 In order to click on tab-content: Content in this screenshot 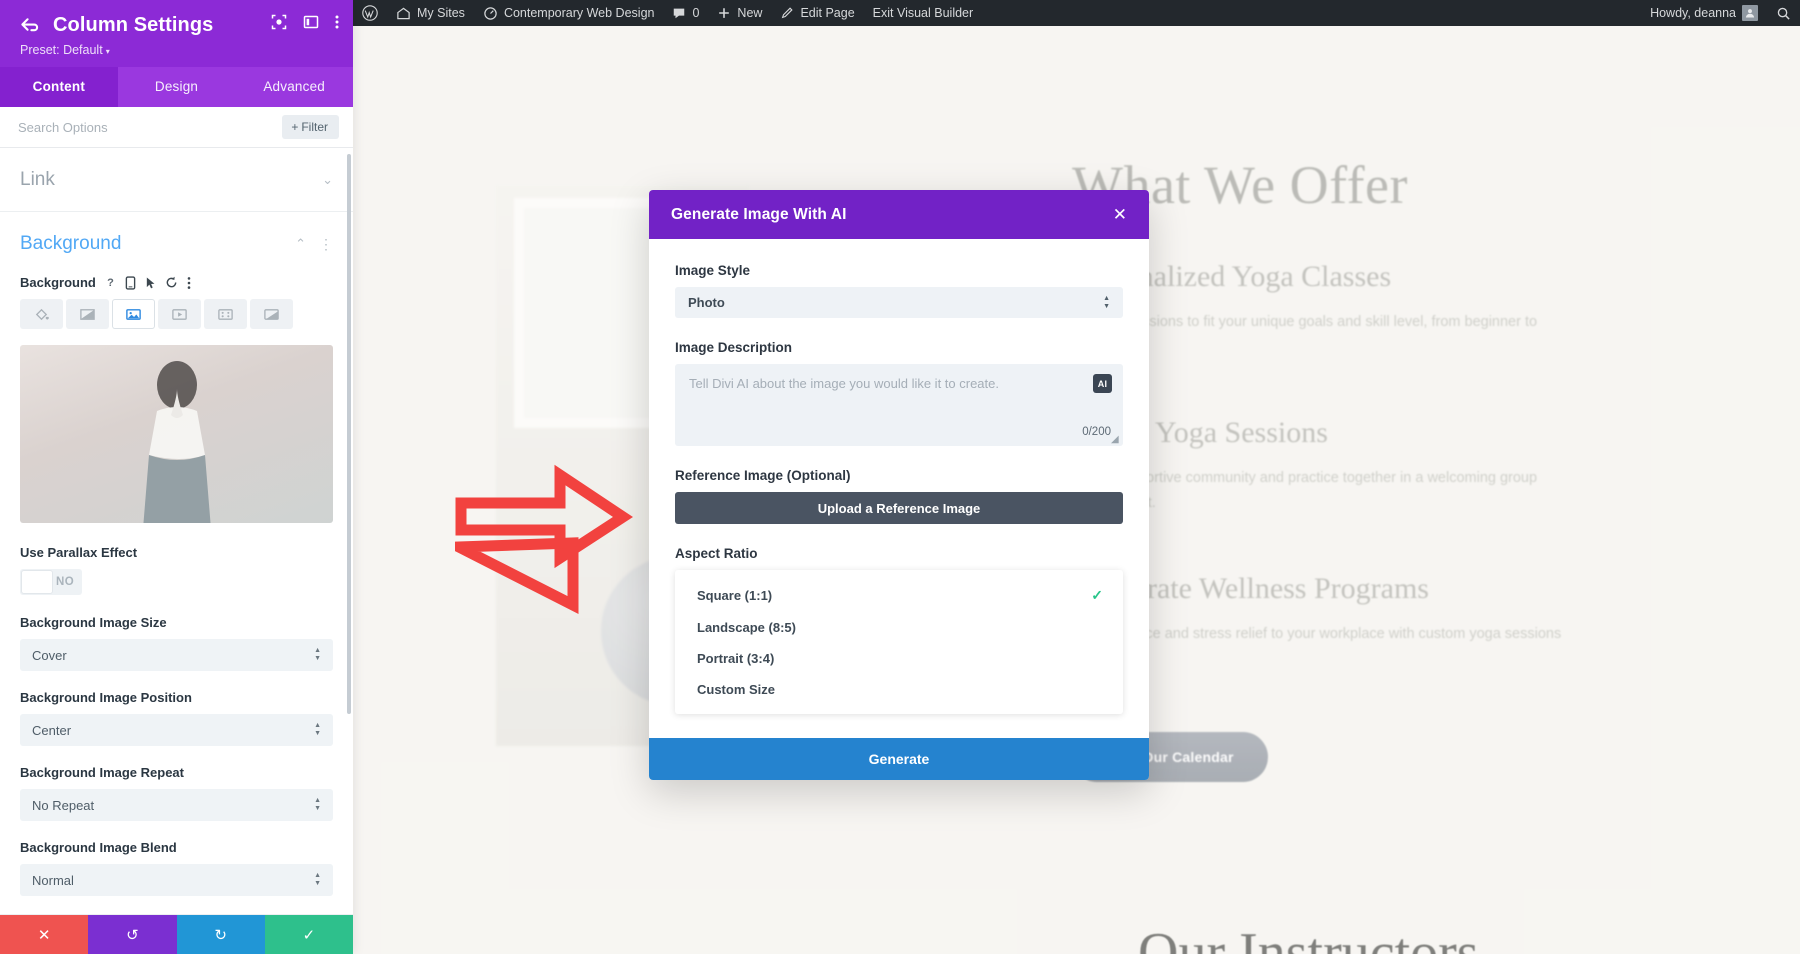, I will do `click(59, 87)`.